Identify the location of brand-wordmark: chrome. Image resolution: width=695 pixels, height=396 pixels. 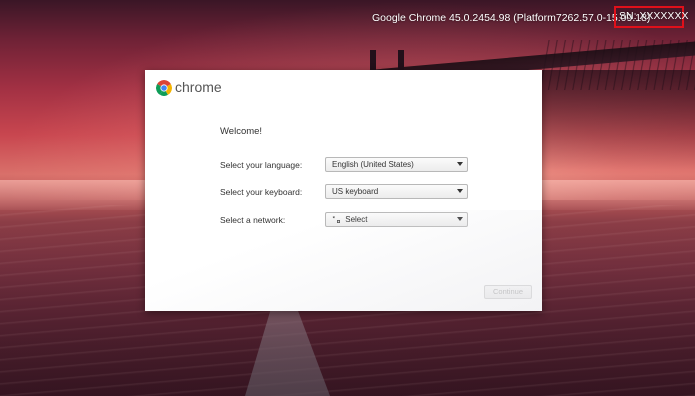
(198, 87).